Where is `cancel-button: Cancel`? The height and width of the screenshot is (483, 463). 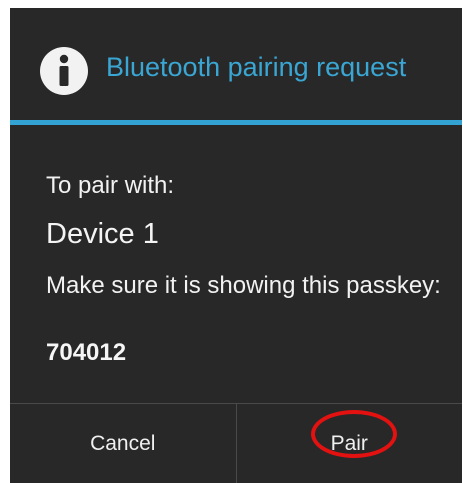 cancel-button: Cancel is located at coordinates (123, 443).